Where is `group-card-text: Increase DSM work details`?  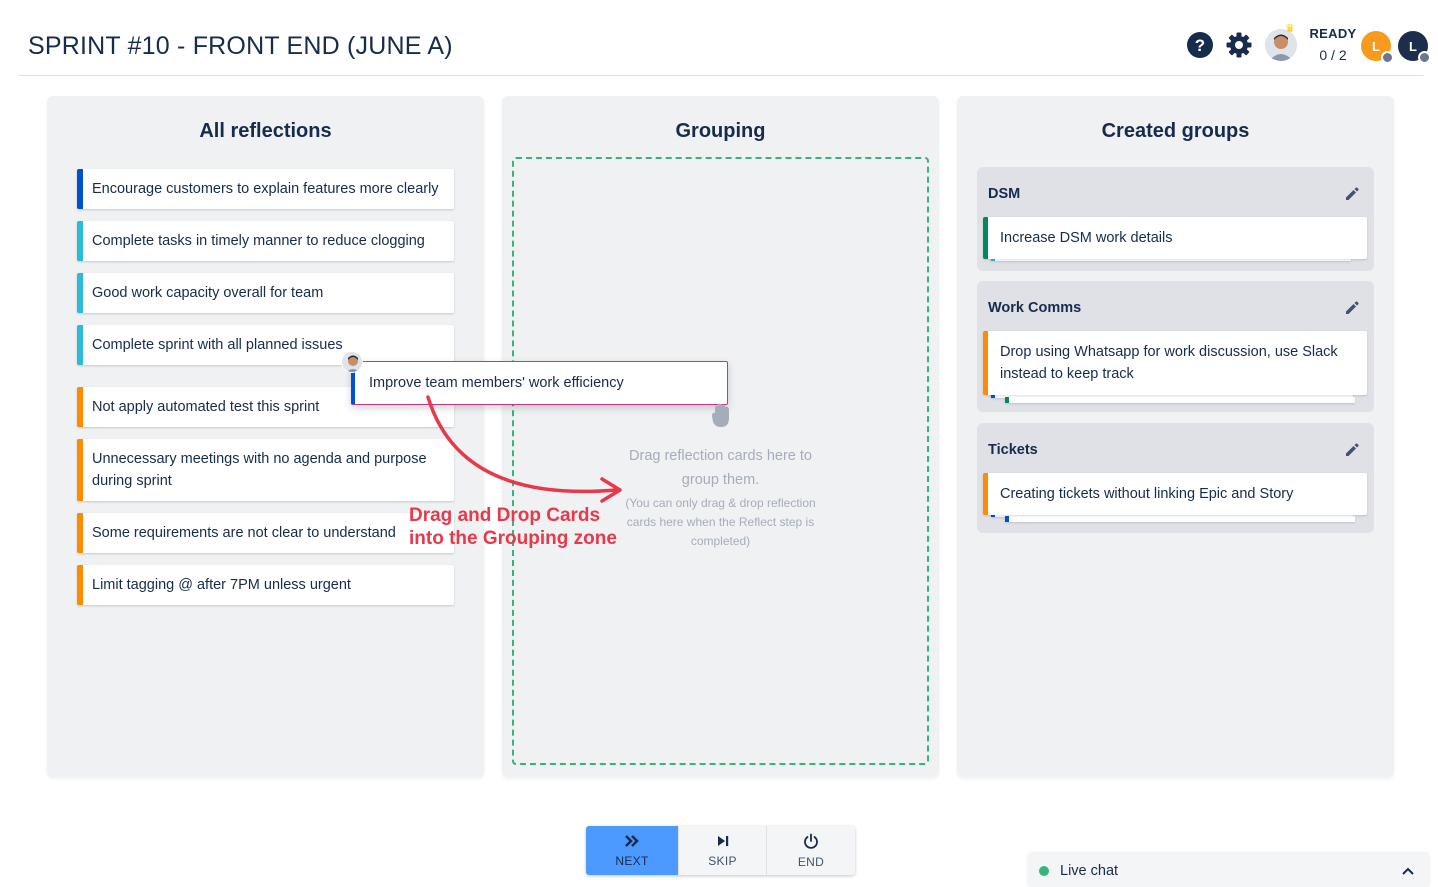
group-card-text: Increase DSM work details is located at coordinates (1086, 238).